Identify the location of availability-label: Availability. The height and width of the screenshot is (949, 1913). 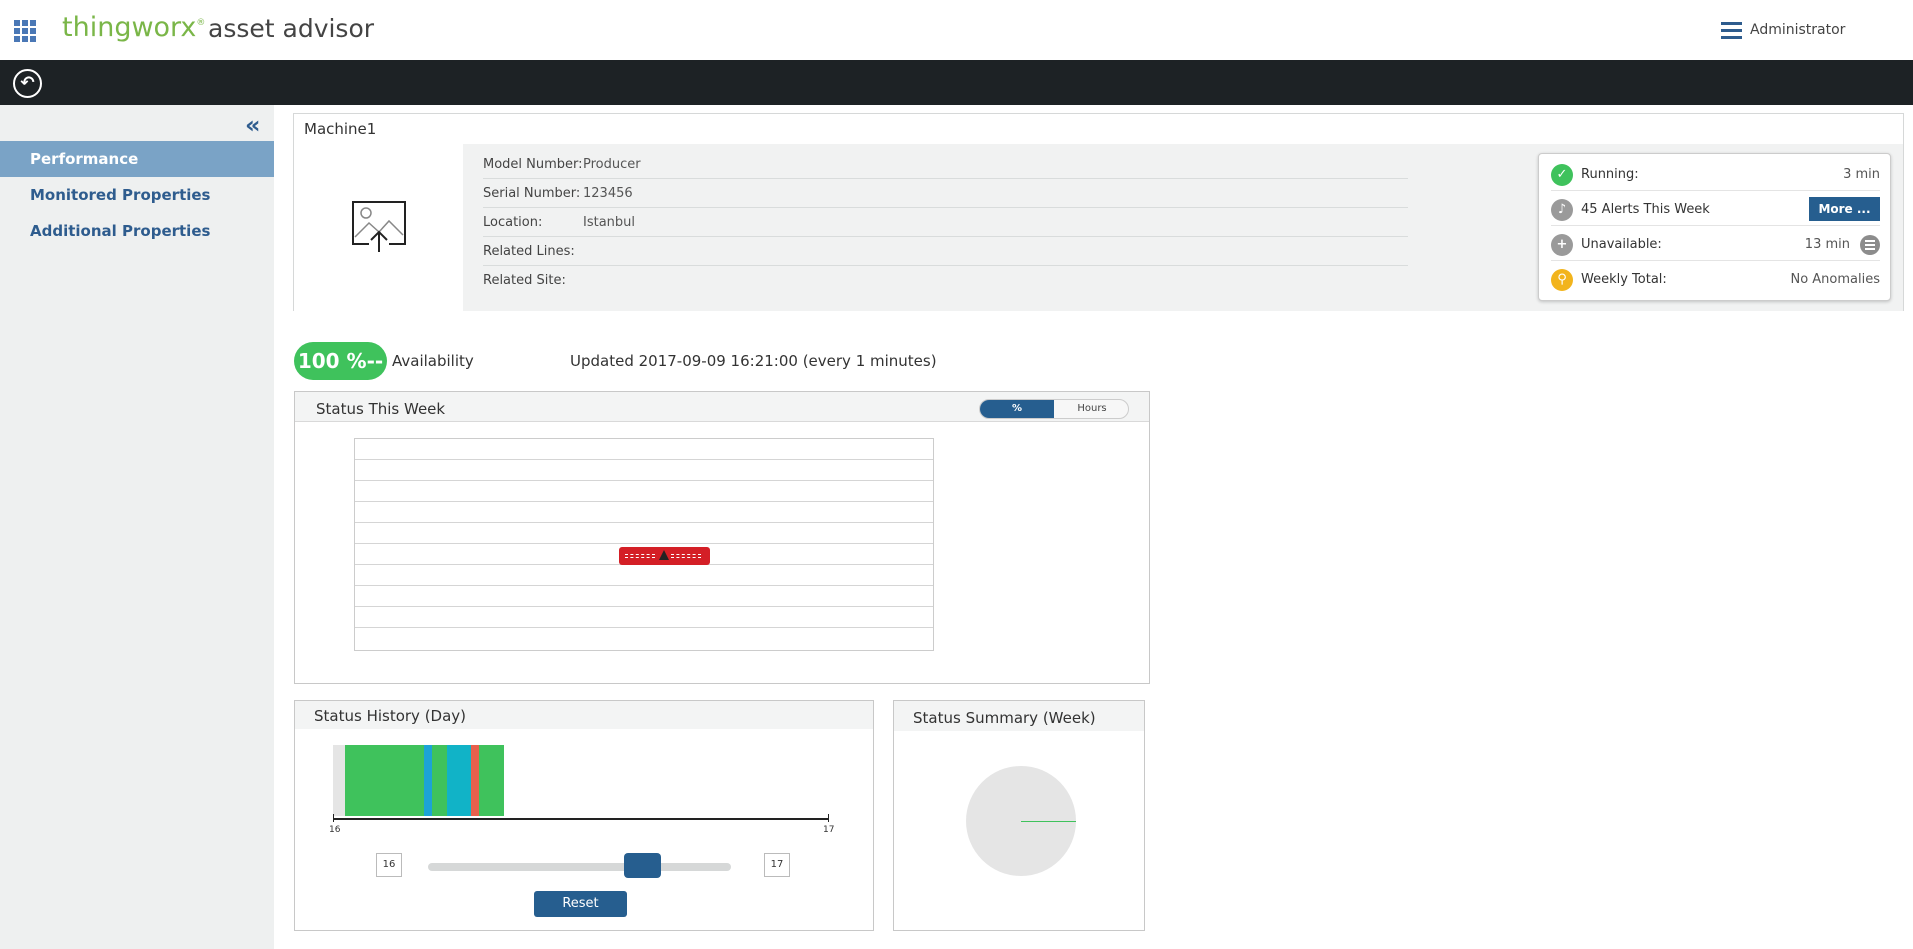
(433, 361).